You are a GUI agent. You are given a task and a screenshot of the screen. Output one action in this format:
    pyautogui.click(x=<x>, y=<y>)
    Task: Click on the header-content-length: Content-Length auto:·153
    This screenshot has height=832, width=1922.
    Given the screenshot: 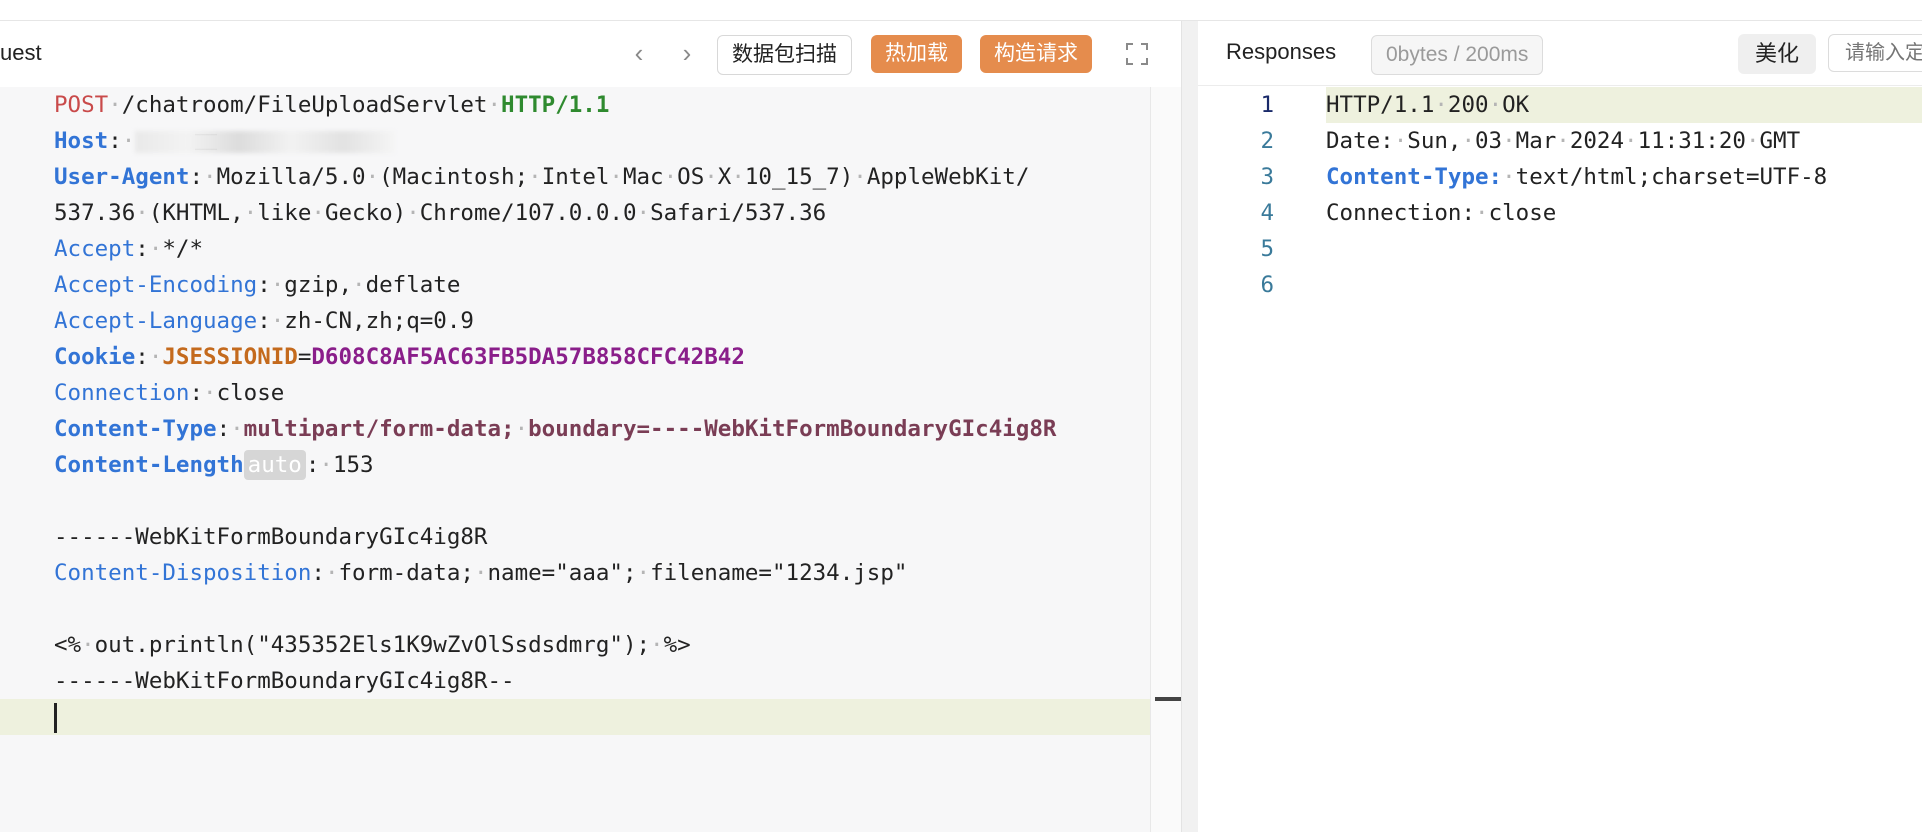 What is the action you would take?
    pyautogui.click(x=214, y=465)
    